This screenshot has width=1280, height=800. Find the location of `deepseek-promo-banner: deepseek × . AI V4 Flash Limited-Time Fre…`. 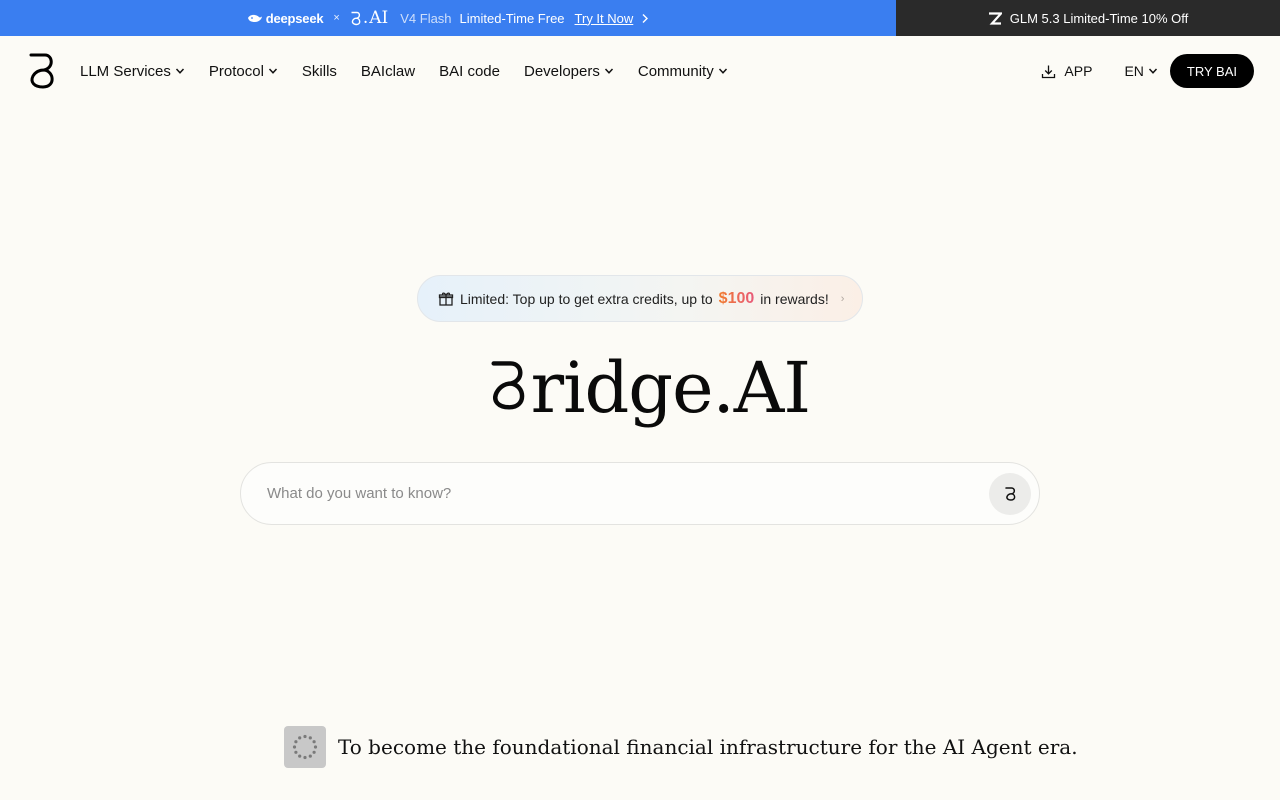

deepseek-promo-banner: deepseek × . AI V4 Flash Limited-Time Fre… is located at coordinates (448, 18).